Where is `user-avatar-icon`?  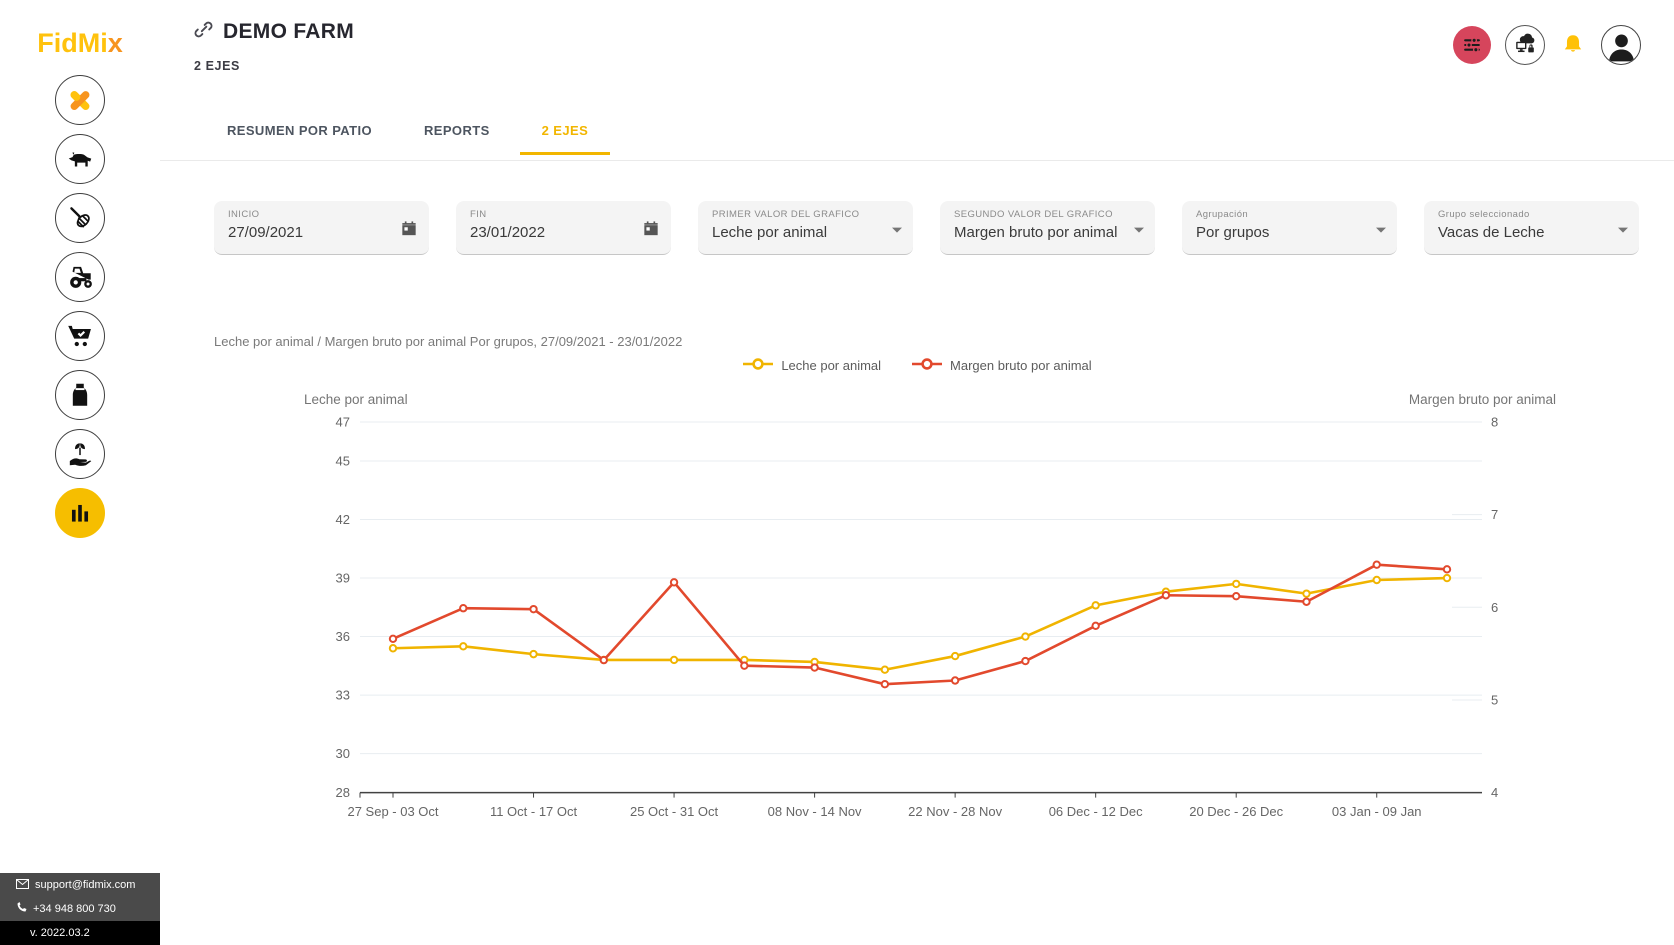
user-avatar-icon is located at coordinates (1621, 45).